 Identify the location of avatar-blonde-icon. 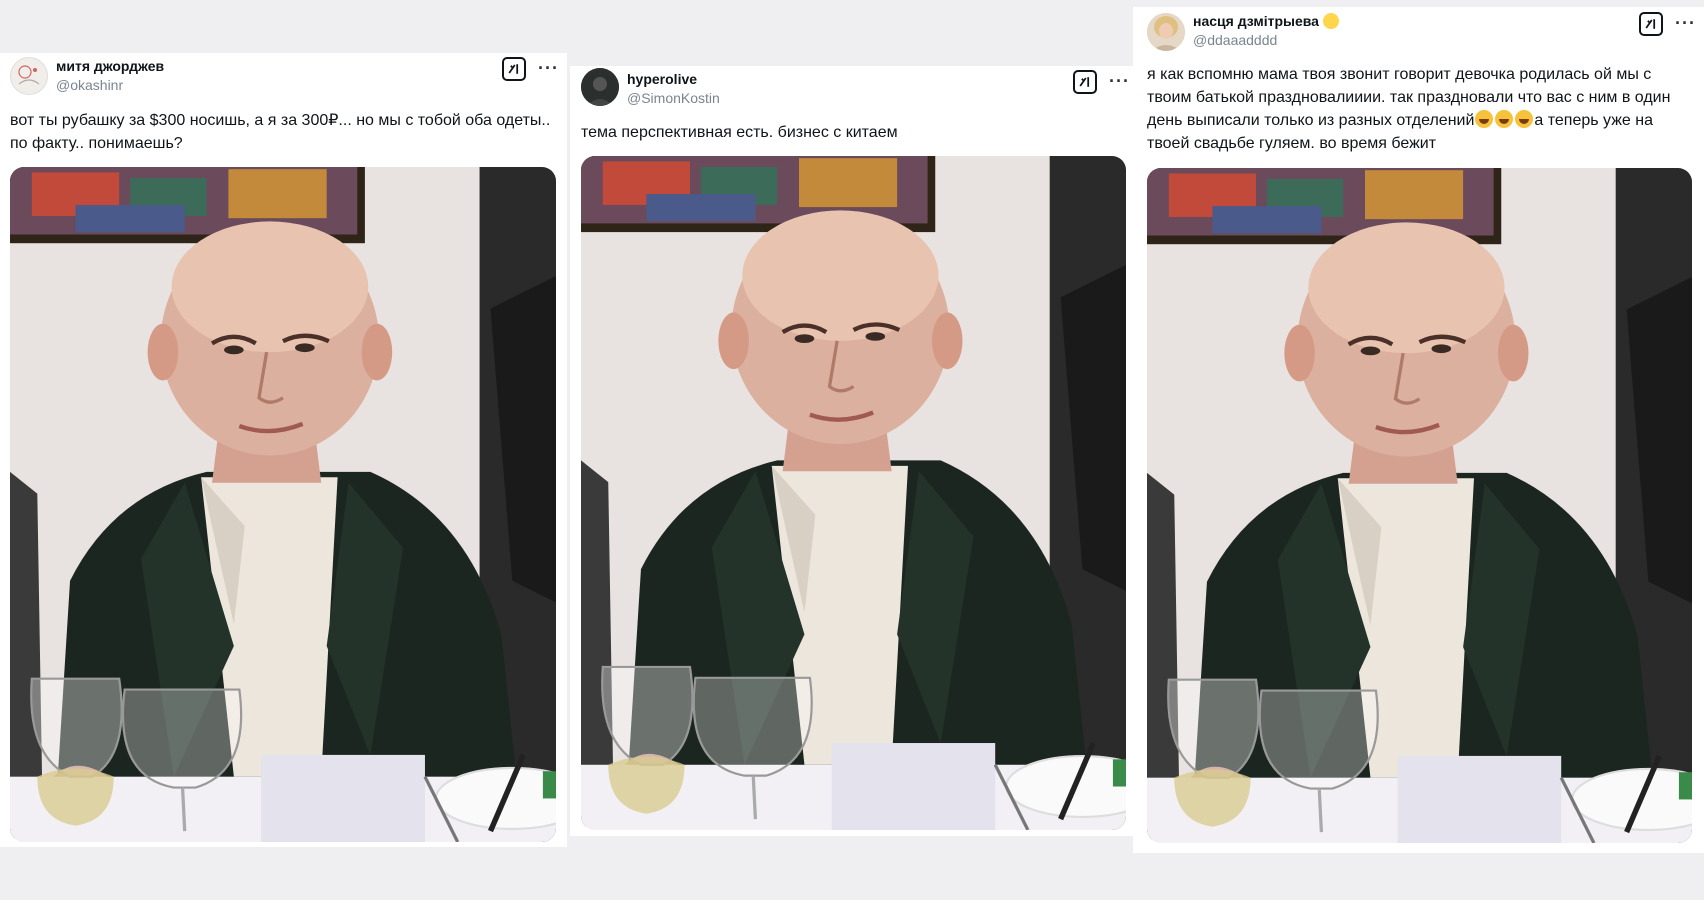
(1166, 32).